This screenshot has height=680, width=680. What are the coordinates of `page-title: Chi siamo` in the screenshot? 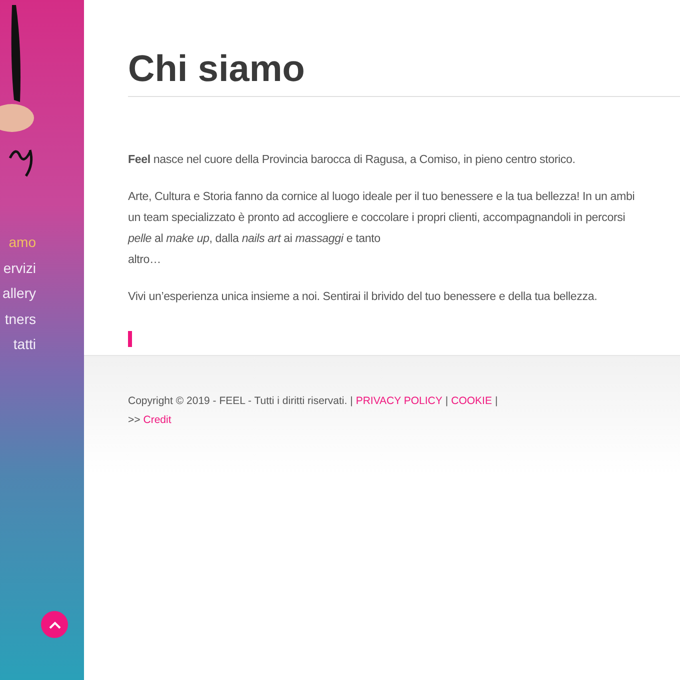 It's located at (404, 71).